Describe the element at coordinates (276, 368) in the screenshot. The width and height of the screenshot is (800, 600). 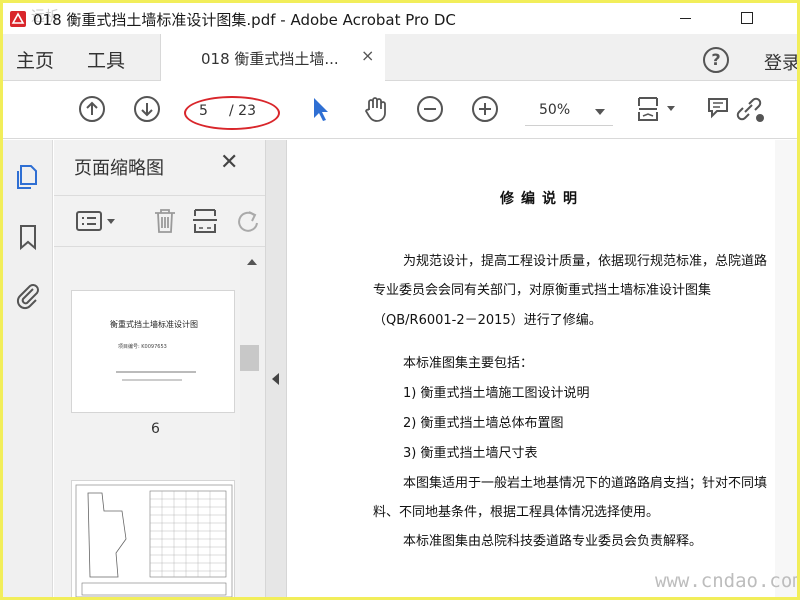
I see `panel-splitter` at that location.